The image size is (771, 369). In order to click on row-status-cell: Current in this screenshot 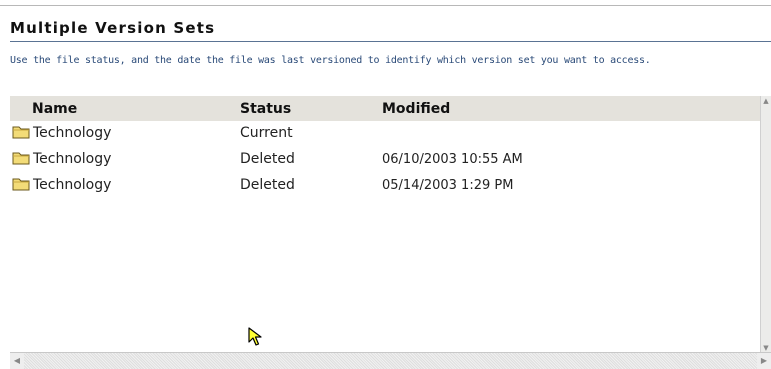, I will do `click(266, 133)`.